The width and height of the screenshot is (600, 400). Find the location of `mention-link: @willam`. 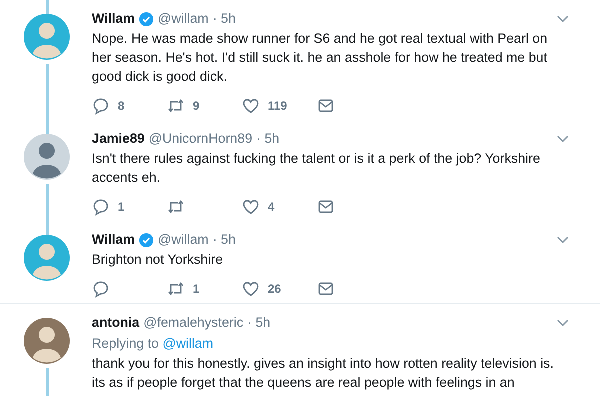

mention-link: @willam is located at coordinates (188, 343).